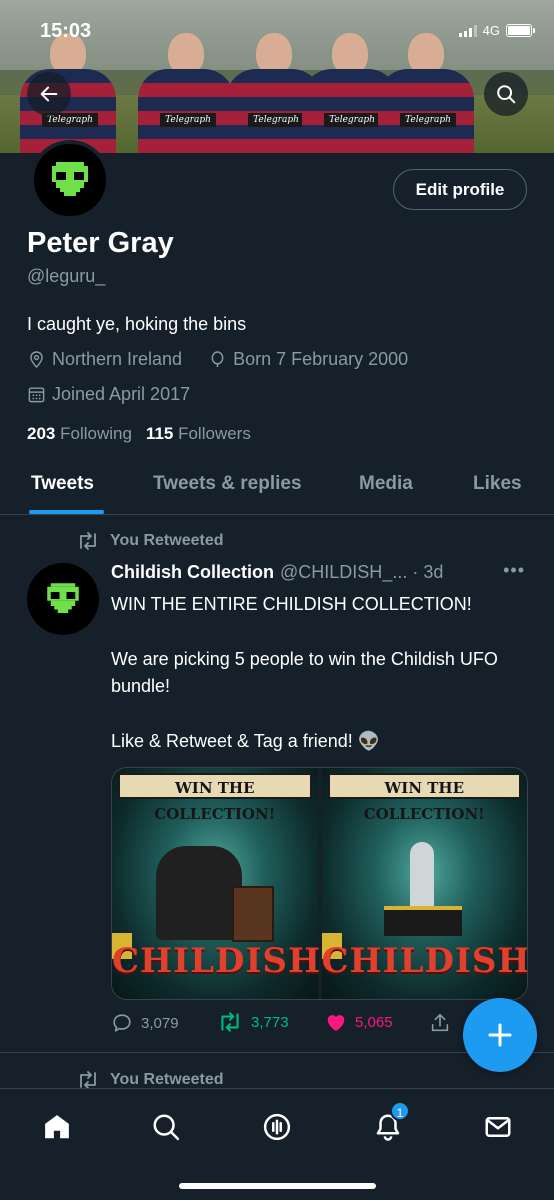 Image resolution: width=554 pixels, height=1200 pixels. I want to click on plus-icon, so click(500, 1035).